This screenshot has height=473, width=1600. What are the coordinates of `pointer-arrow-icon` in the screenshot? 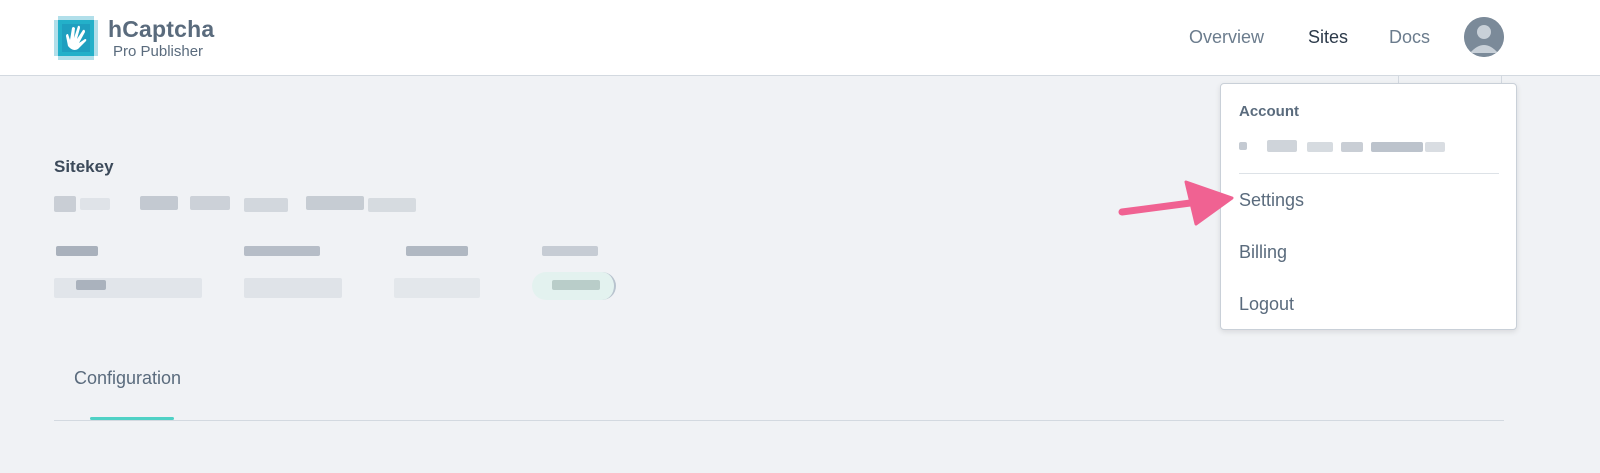 It's located at (1177, 202).